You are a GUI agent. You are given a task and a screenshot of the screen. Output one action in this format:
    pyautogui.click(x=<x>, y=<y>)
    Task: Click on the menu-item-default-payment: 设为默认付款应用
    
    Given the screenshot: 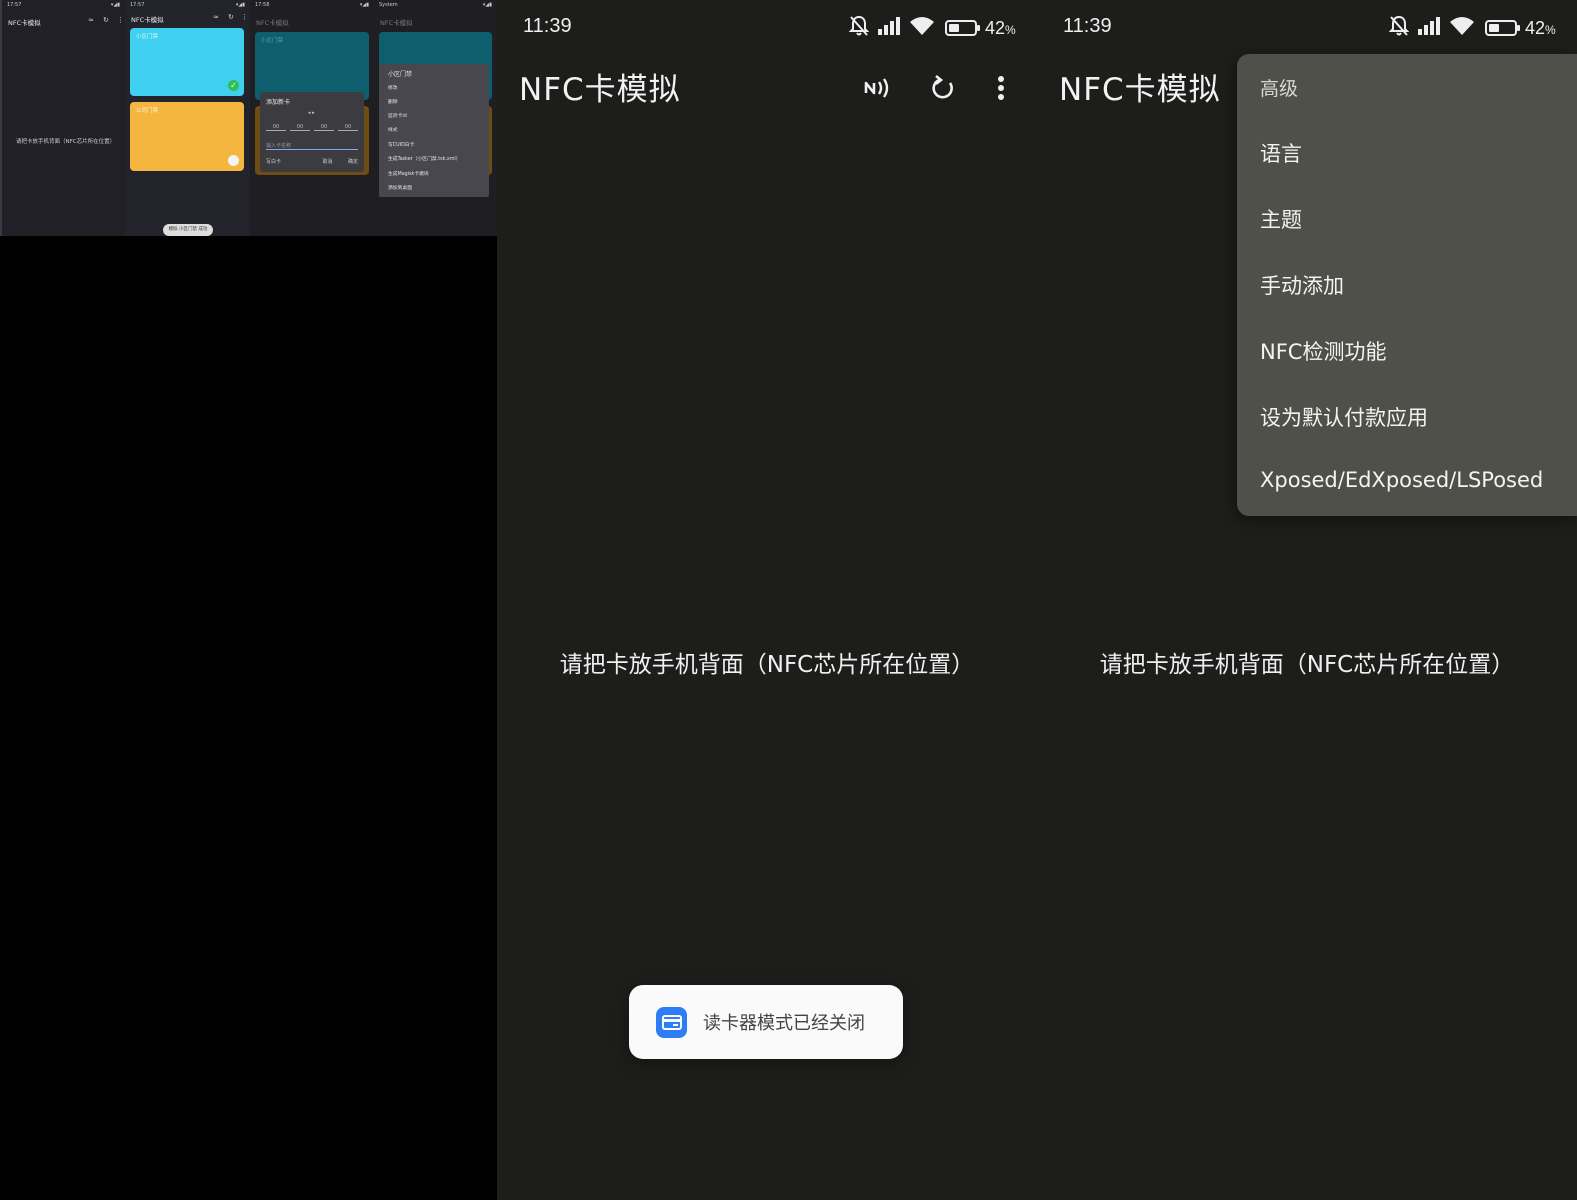 What is the action you would take?
    pyautogui.click(x=1344, y=417)
    